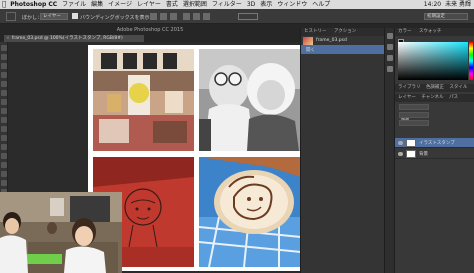 The image size is (474, 273). I want to click on history-snapshot: frame_03.psd, so click(342, 40).